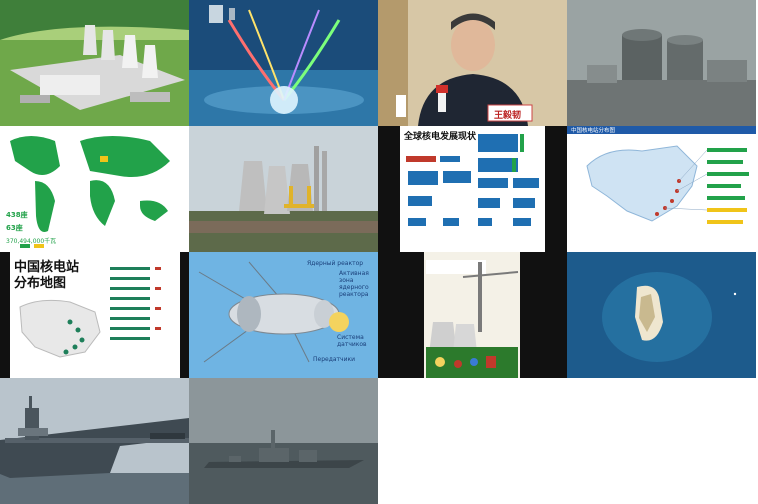 This screenshot has height=504, width=758. I want to click on tile-world-map: 438座 63座 370,494,000千瓦, so click(94, 189).